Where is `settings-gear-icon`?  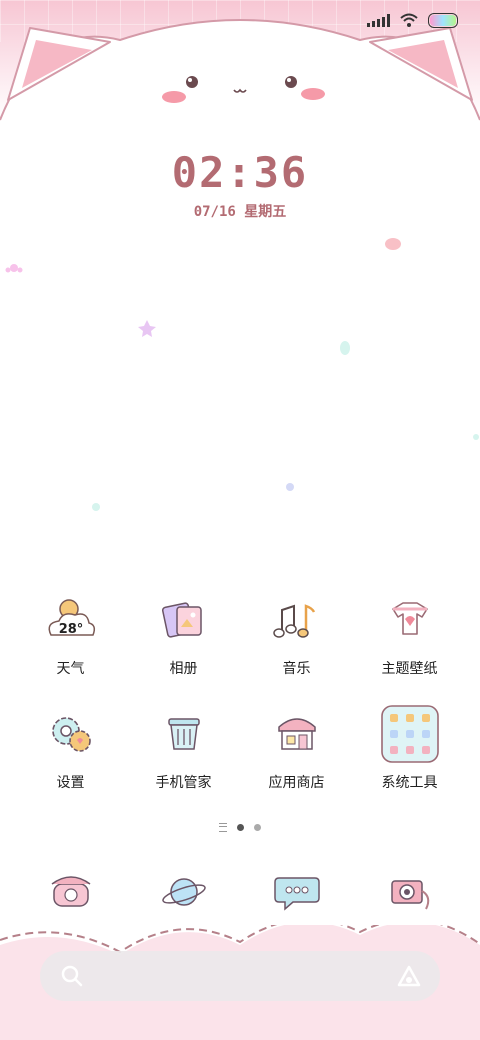
settings-gear-icon is located at coordinates (71, 734).